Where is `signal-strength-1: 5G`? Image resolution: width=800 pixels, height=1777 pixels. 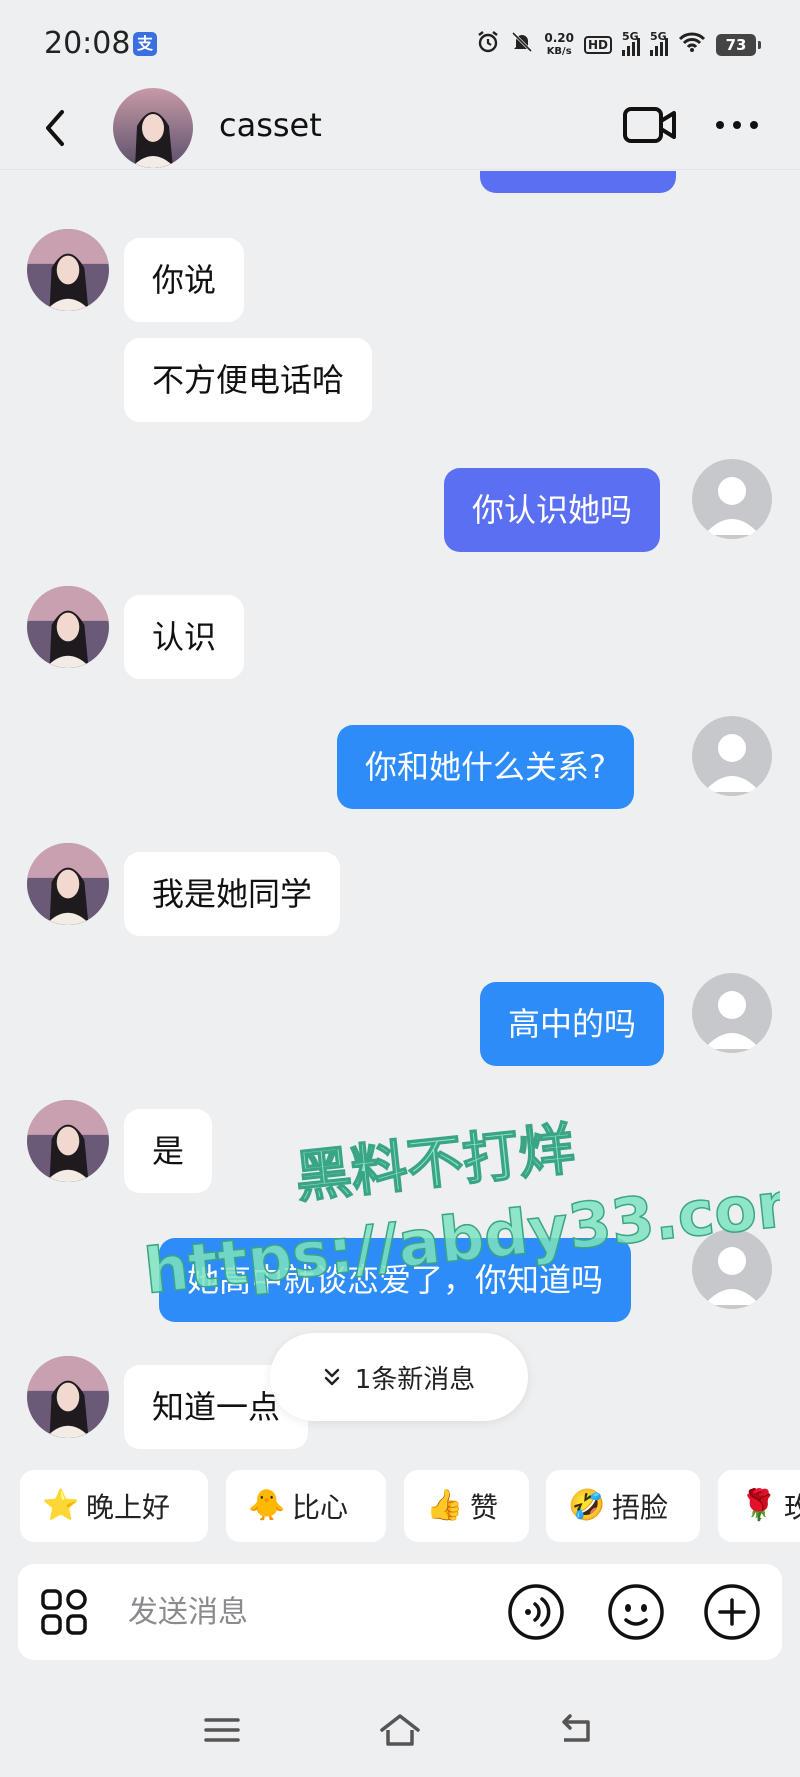 signal-strength-1: 5G is located at coordinates (631, 43).